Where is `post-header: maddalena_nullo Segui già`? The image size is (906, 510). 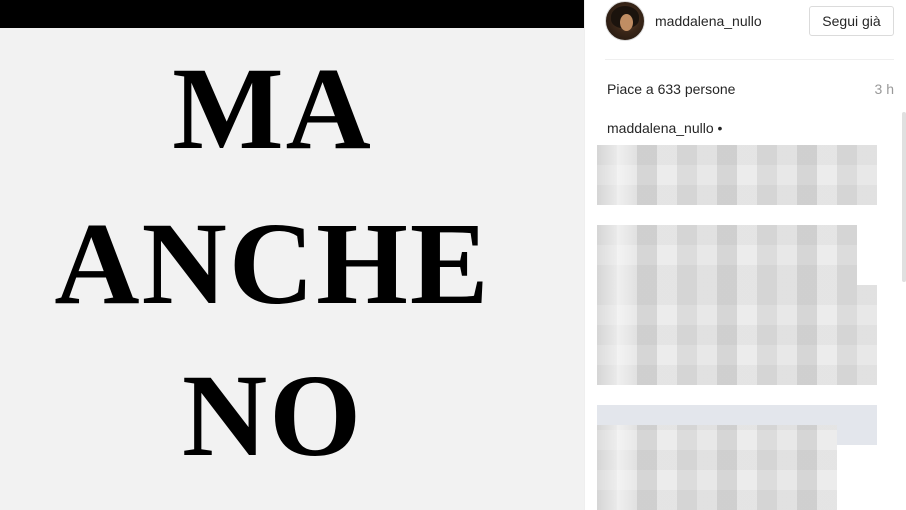 post-header: maddalena_nullo Segui già is located at coordinates (745, 30).